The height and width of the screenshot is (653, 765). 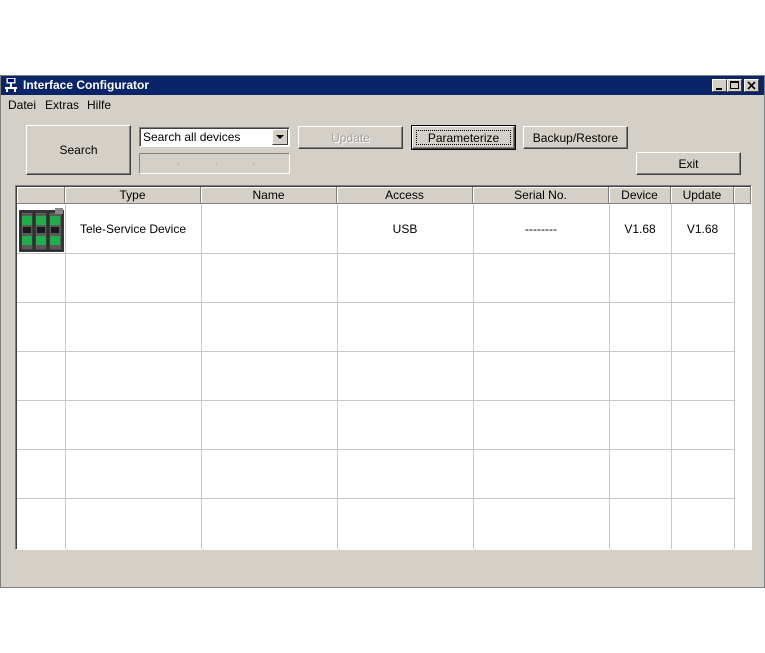 I want to click on cell-type: Tele-Service Device, so click(x=133, y=229).